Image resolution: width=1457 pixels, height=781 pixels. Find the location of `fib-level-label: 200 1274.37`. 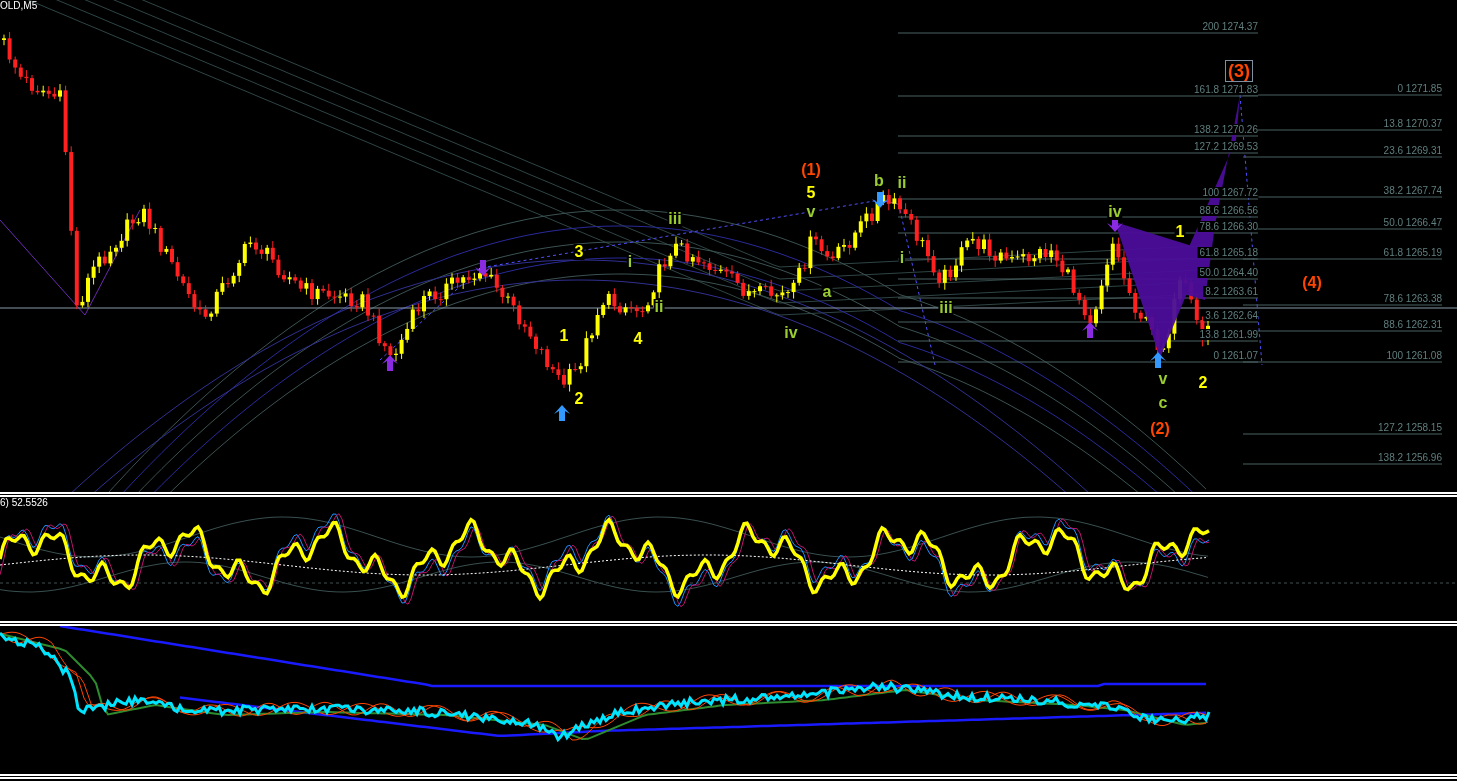

fib-level-label: 200 1274.37 is located at coordinates (1229, 26).